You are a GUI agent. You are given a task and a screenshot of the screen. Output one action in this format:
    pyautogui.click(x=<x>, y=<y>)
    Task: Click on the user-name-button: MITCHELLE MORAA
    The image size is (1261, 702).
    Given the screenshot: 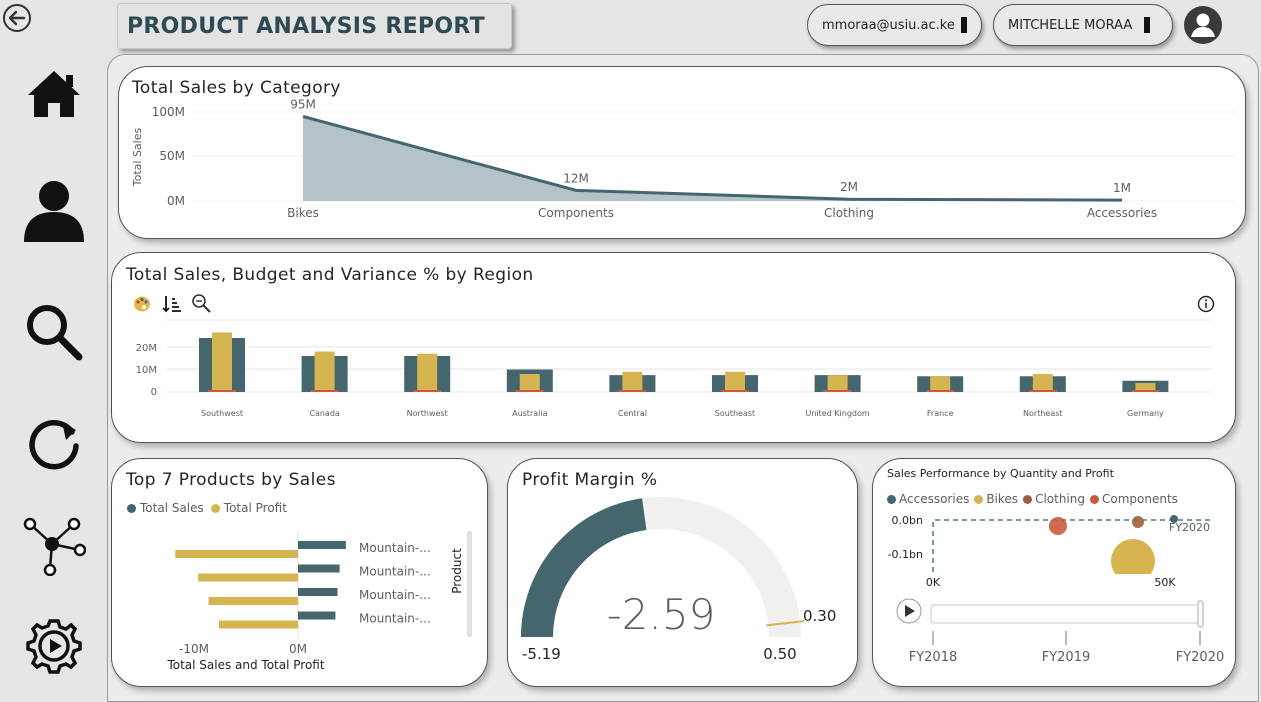 What is the action you would take?
    pyautogui.click(x=1083, y=25)
    